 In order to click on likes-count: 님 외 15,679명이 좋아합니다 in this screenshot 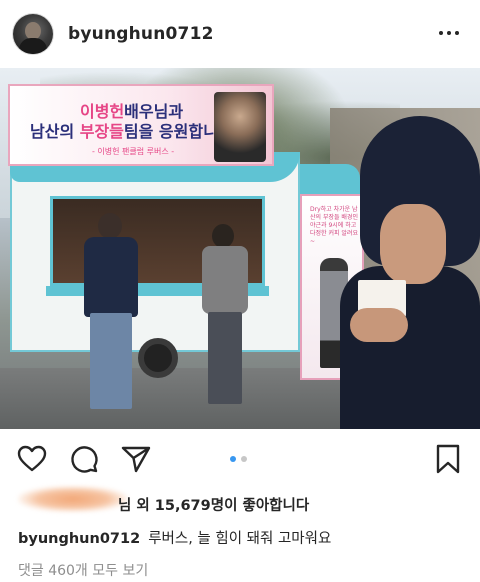, I will do `click(213, 504)`.